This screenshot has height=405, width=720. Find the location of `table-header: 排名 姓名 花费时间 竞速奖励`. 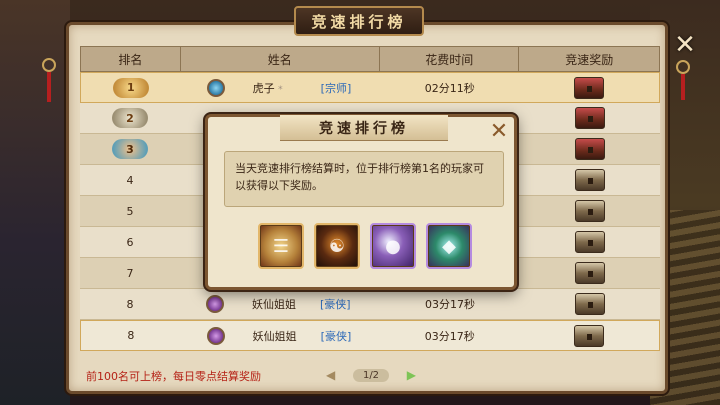

table-header: 排名 姓名 花费时间 竞速奖励 is located at coordinates (370, 59).